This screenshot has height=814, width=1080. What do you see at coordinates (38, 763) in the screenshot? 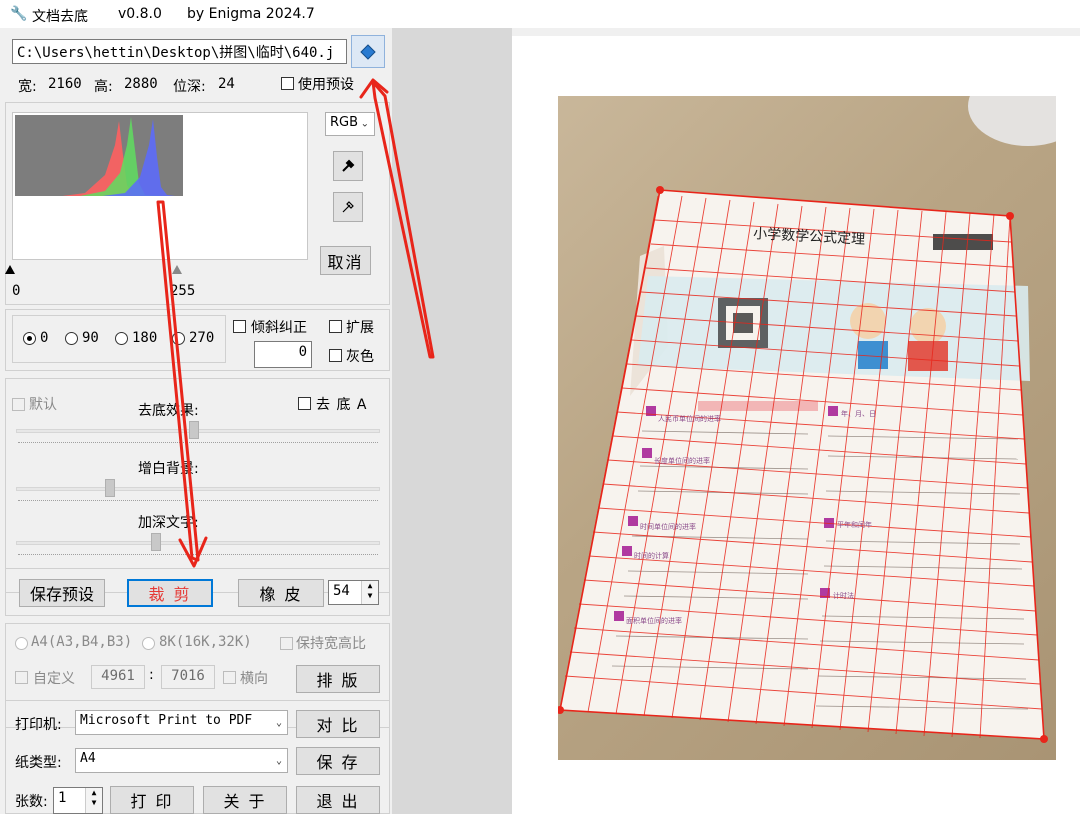
I see `paper-type-label: 纸类型:` at bounding box center [38, 763].